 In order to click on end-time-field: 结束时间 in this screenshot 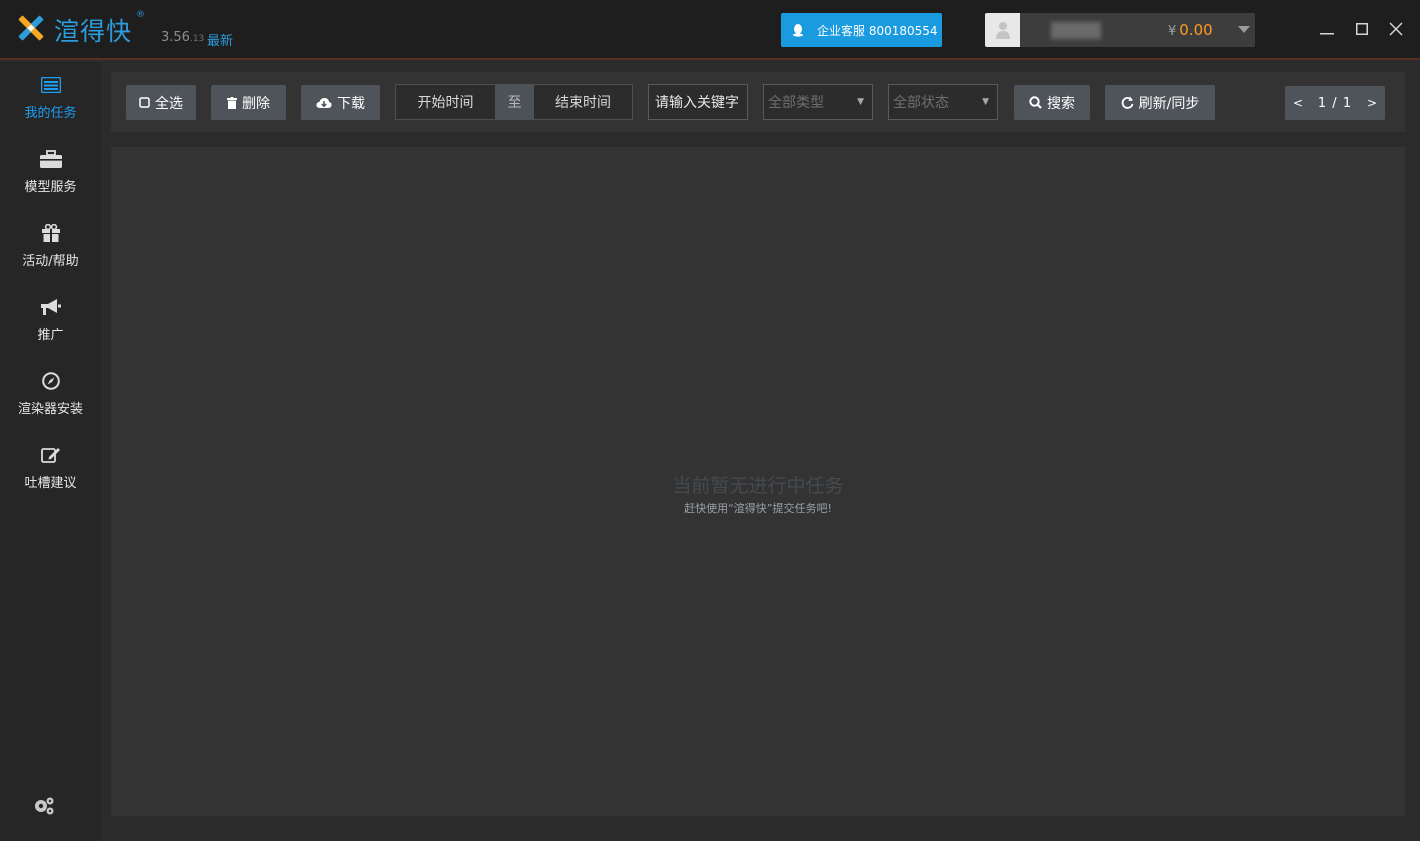, I will do `click(583, 102)`.